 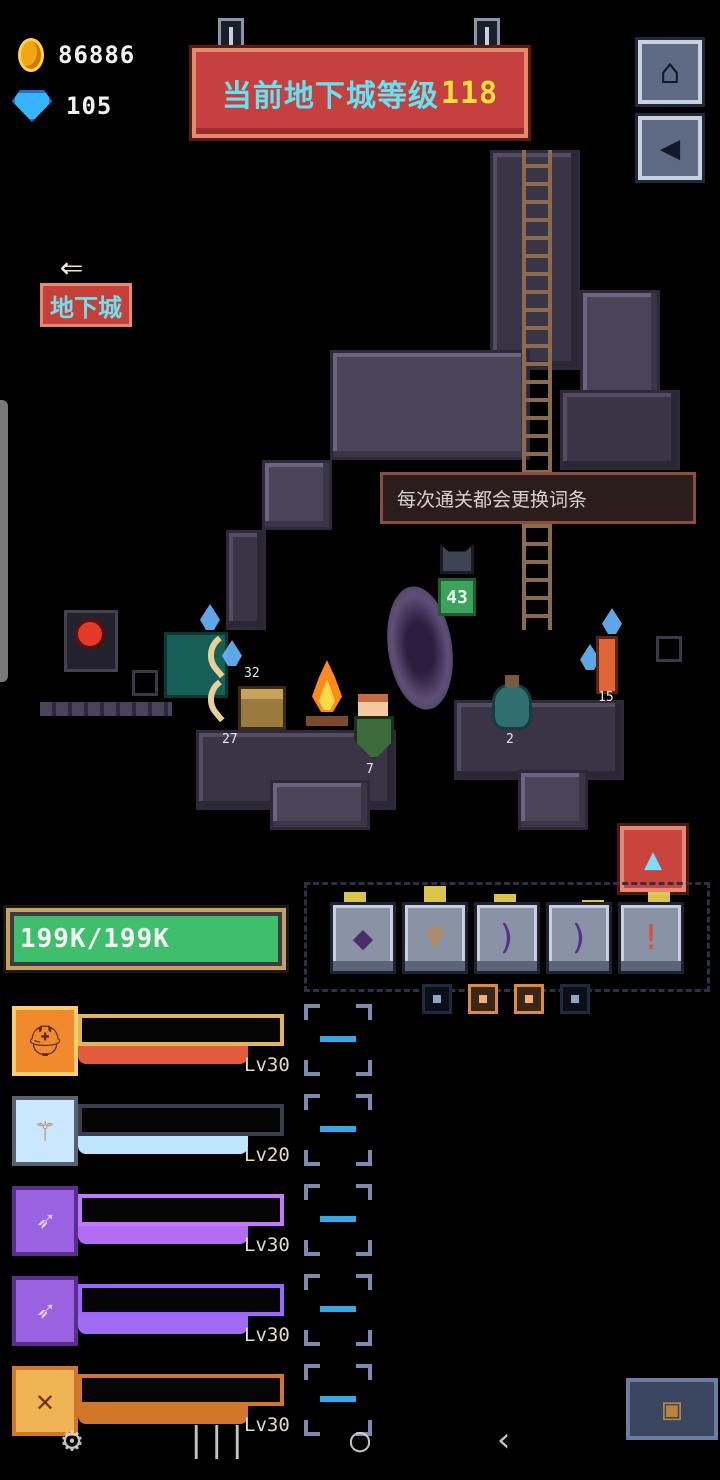 I want to click on mace-icon: ⚚, so click(x=45, y=1131).